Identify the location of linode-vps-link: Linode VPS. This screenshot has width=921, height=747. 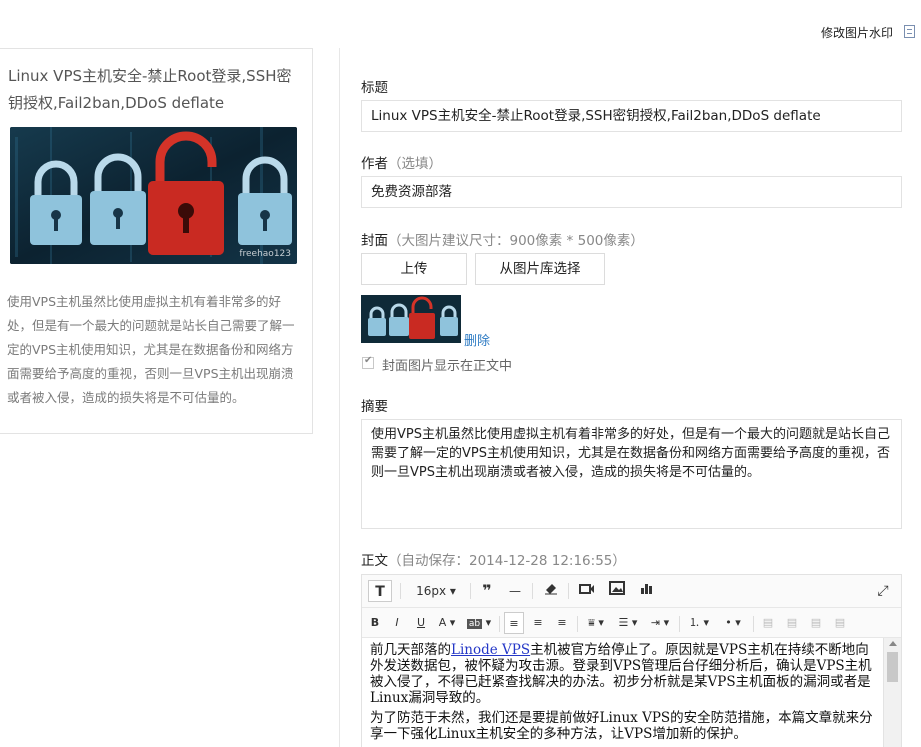
(490, 650).